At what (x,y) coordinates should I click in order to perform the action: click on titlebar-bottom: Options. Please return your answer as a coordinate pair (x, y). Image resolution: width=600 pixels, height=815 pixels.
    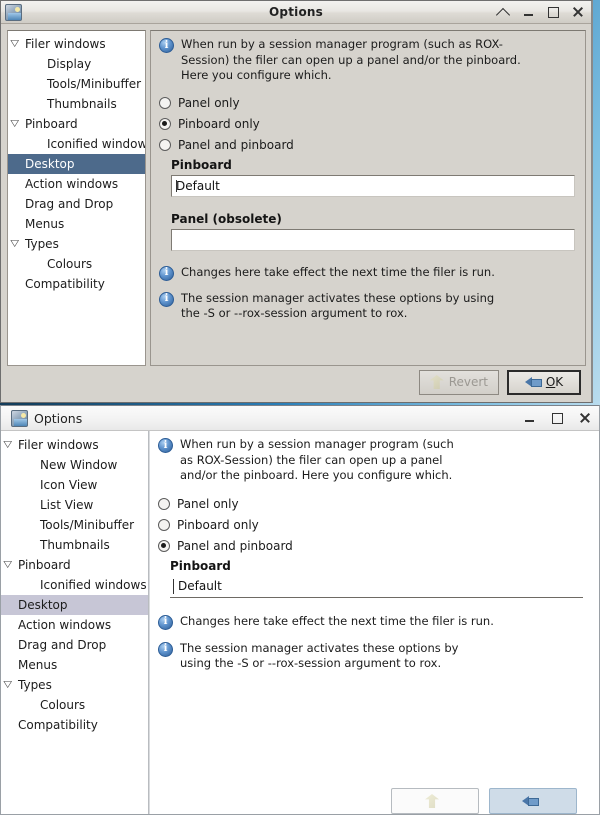
    Looking at the image, I should click on (300, 418).